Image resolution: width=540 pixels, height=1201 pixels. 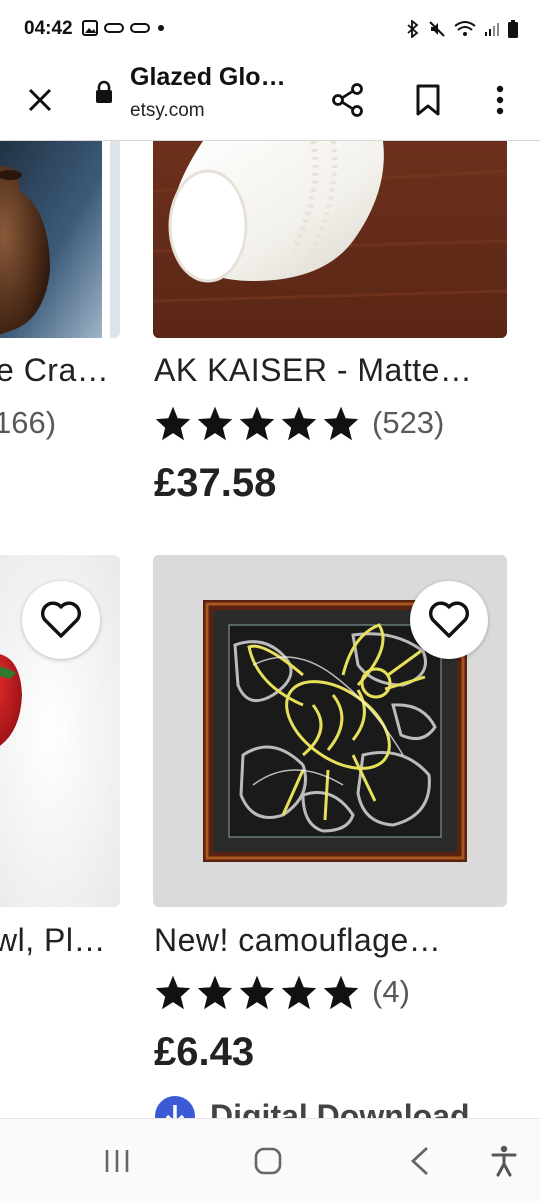 I want to click on bookmark-button, so click(x=428, y=100).